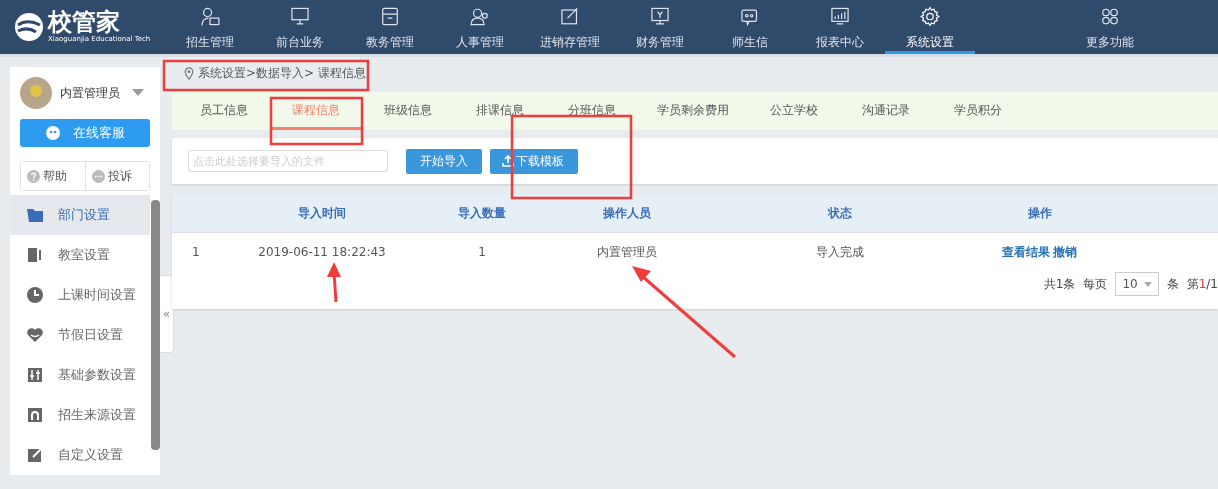 The width and height of the screenshot is (1218, 489). Describe the element at coordinates (35, 215) in the screenshot. I see `folder-icon` at that location.